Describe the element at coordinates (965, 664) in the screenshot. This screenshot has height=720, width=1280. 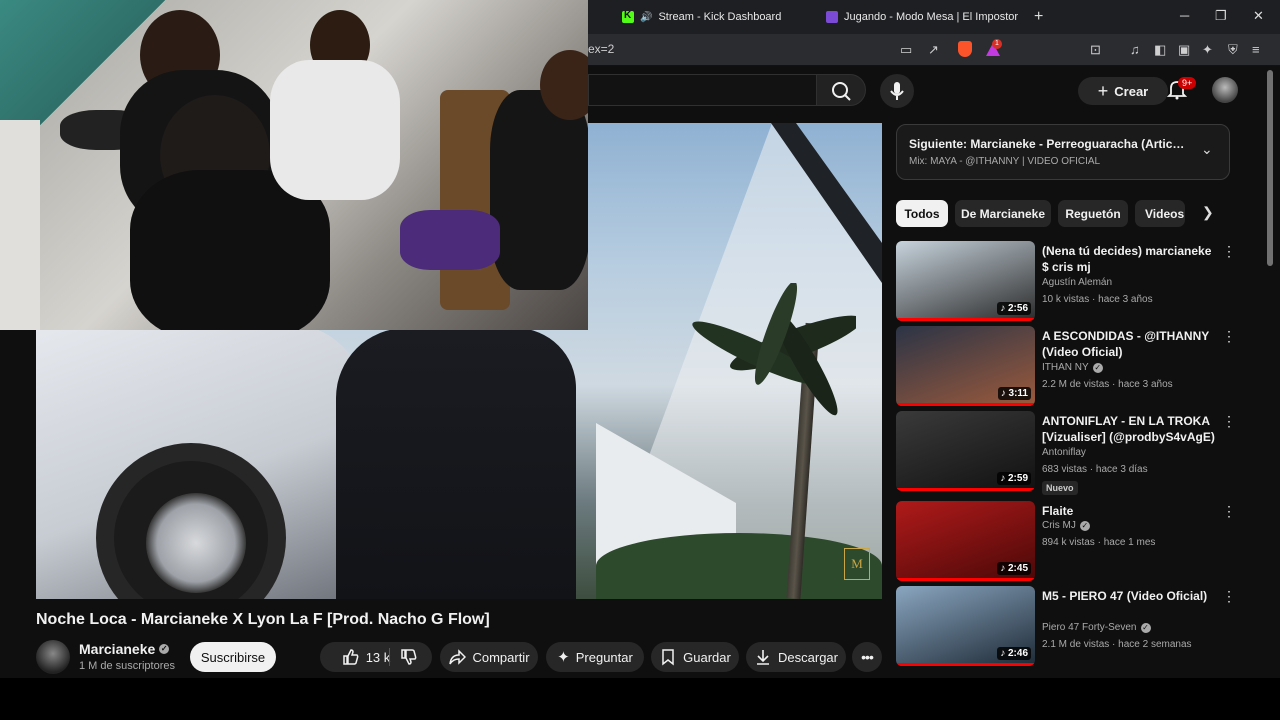
I see `watch-progress` at that location.